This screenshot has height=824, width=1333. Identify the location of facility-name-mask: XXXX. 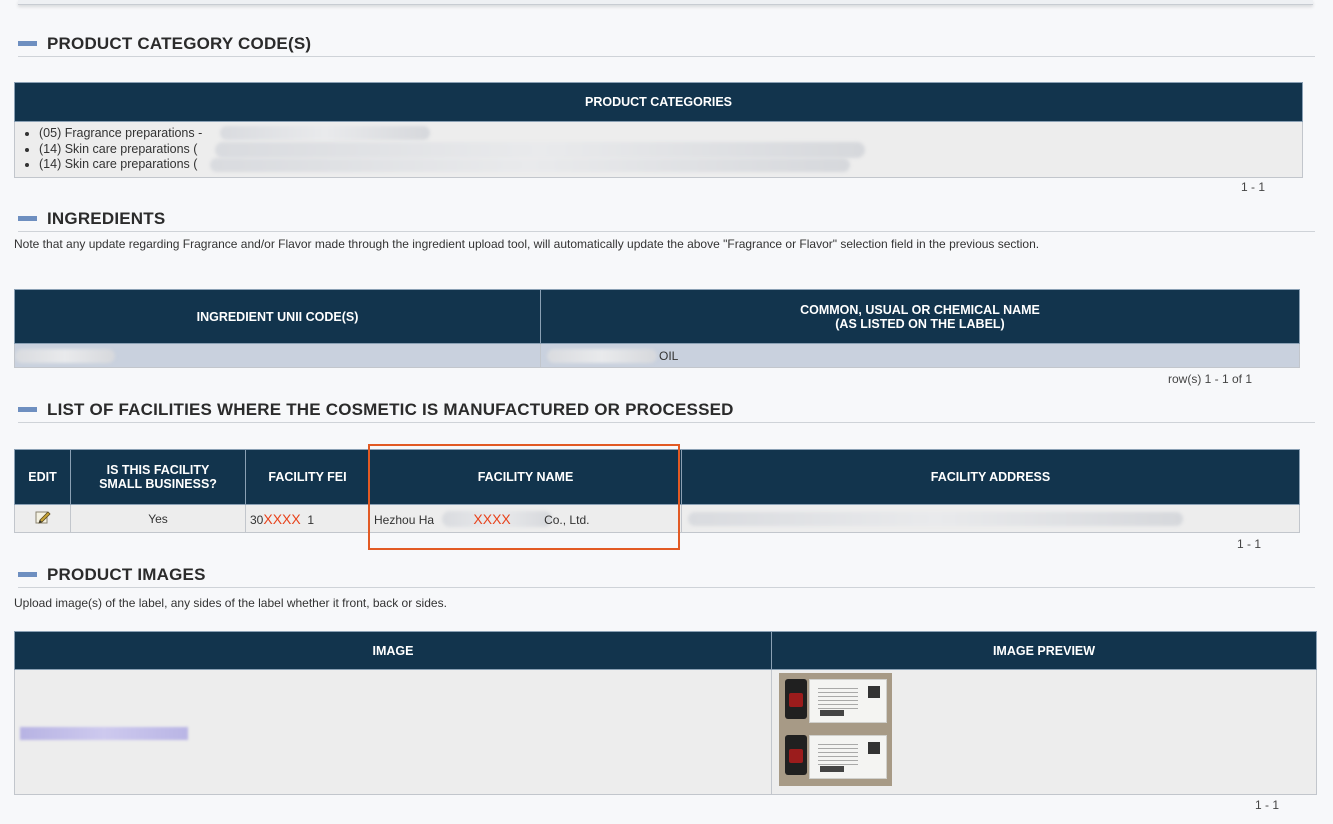
(492, 518).